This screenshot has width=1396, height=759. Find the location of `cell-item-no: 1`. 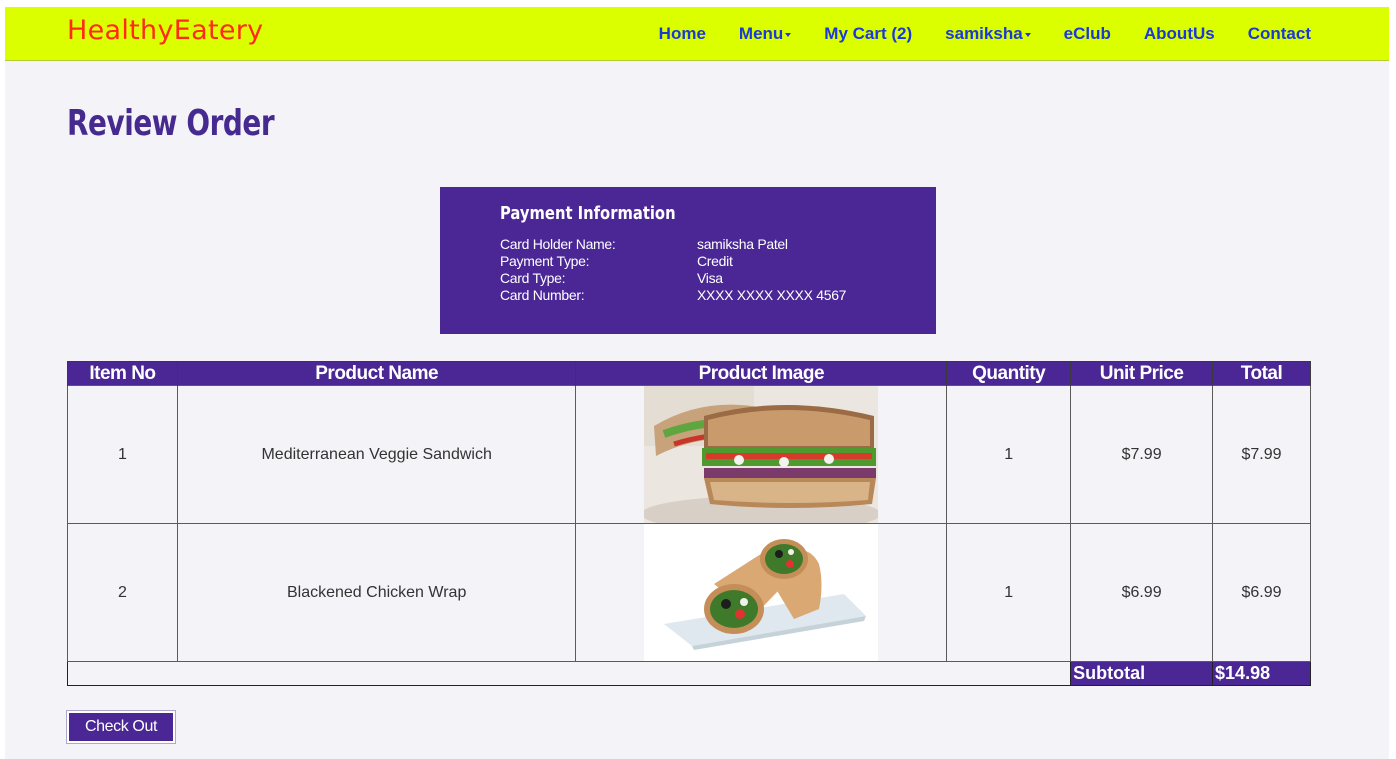

cell-item-no: 1 is located at coordinates (122, 454).